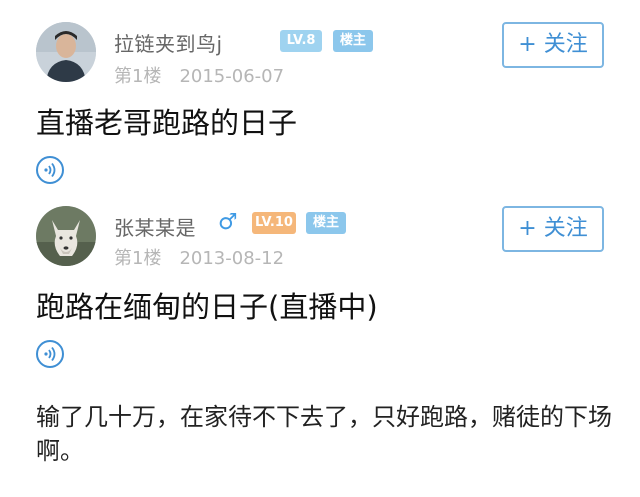 This screenshot has width=640, height=497. I want to click on post-meta: 第1楼 2015-06-07, so click(199, 75).